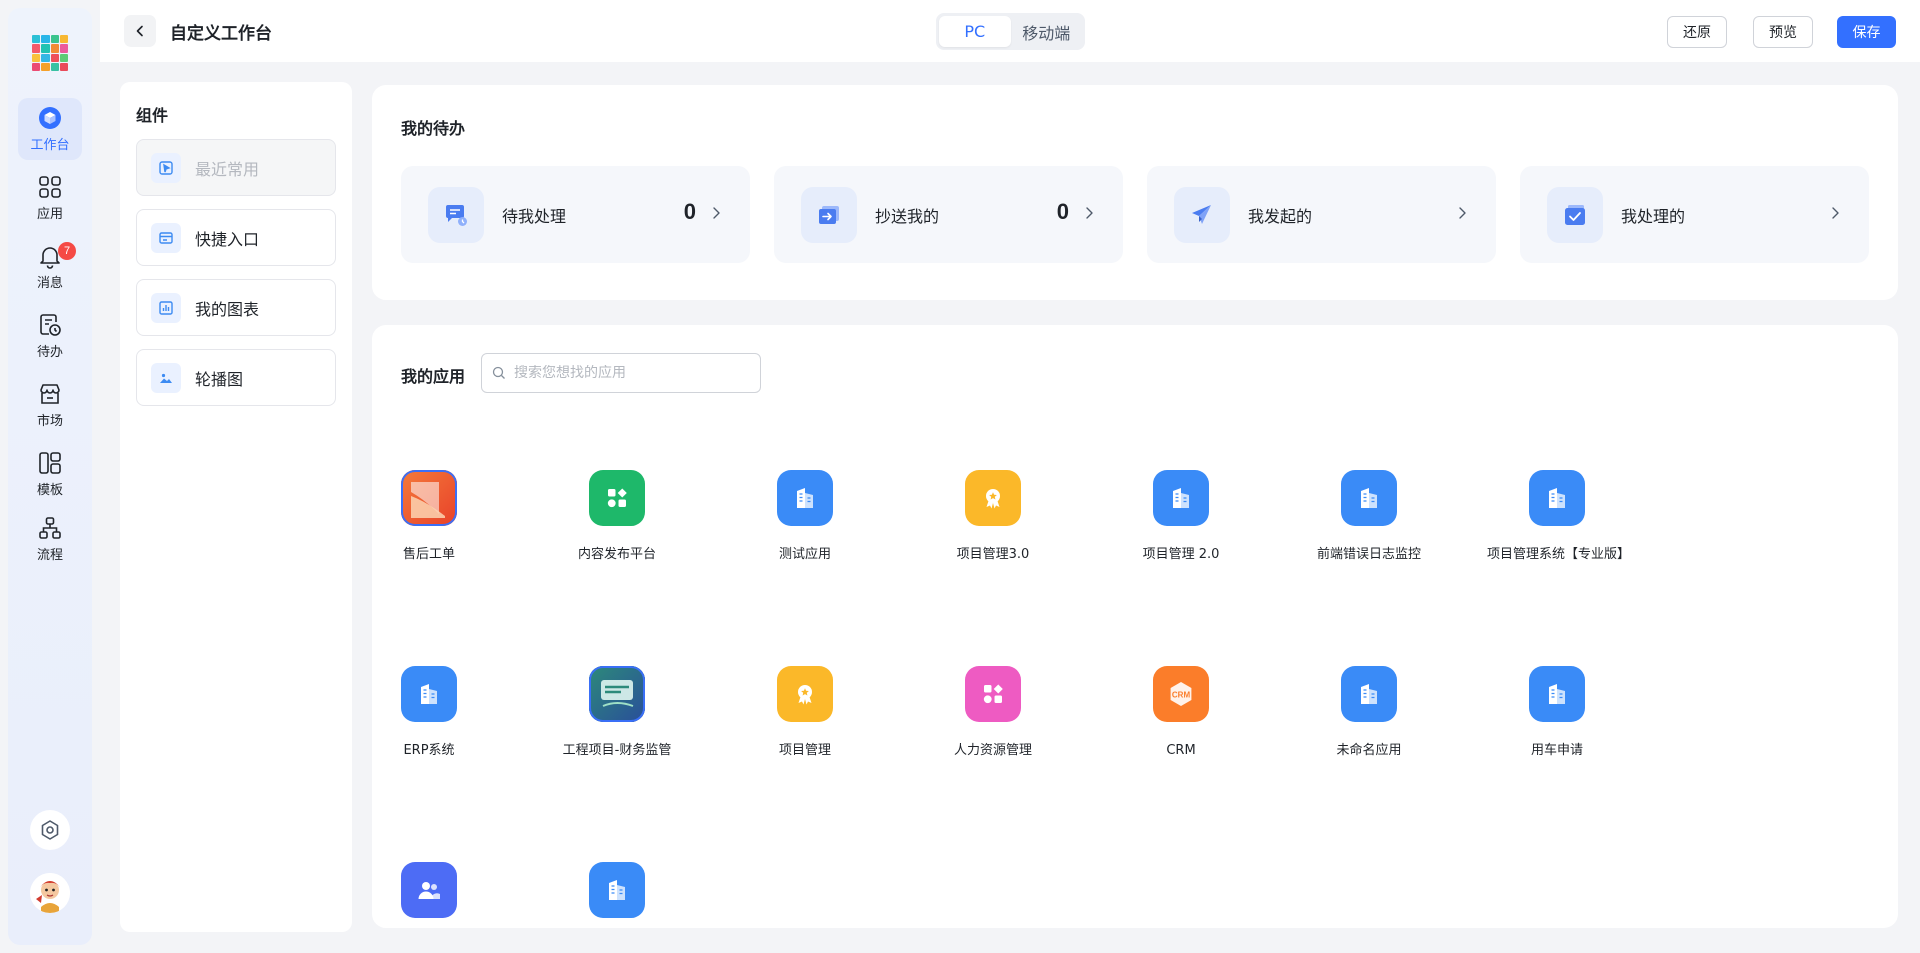  I want to click on nav-item-apps: 应用, so click(50, 198).